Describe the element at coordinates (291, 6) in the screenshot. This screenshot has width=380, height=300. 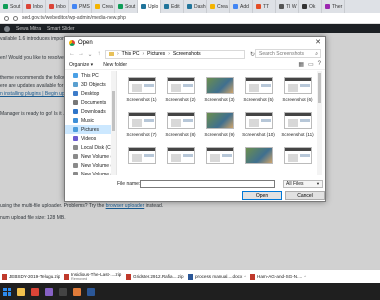
I see `tab-label: TI W` at that location.